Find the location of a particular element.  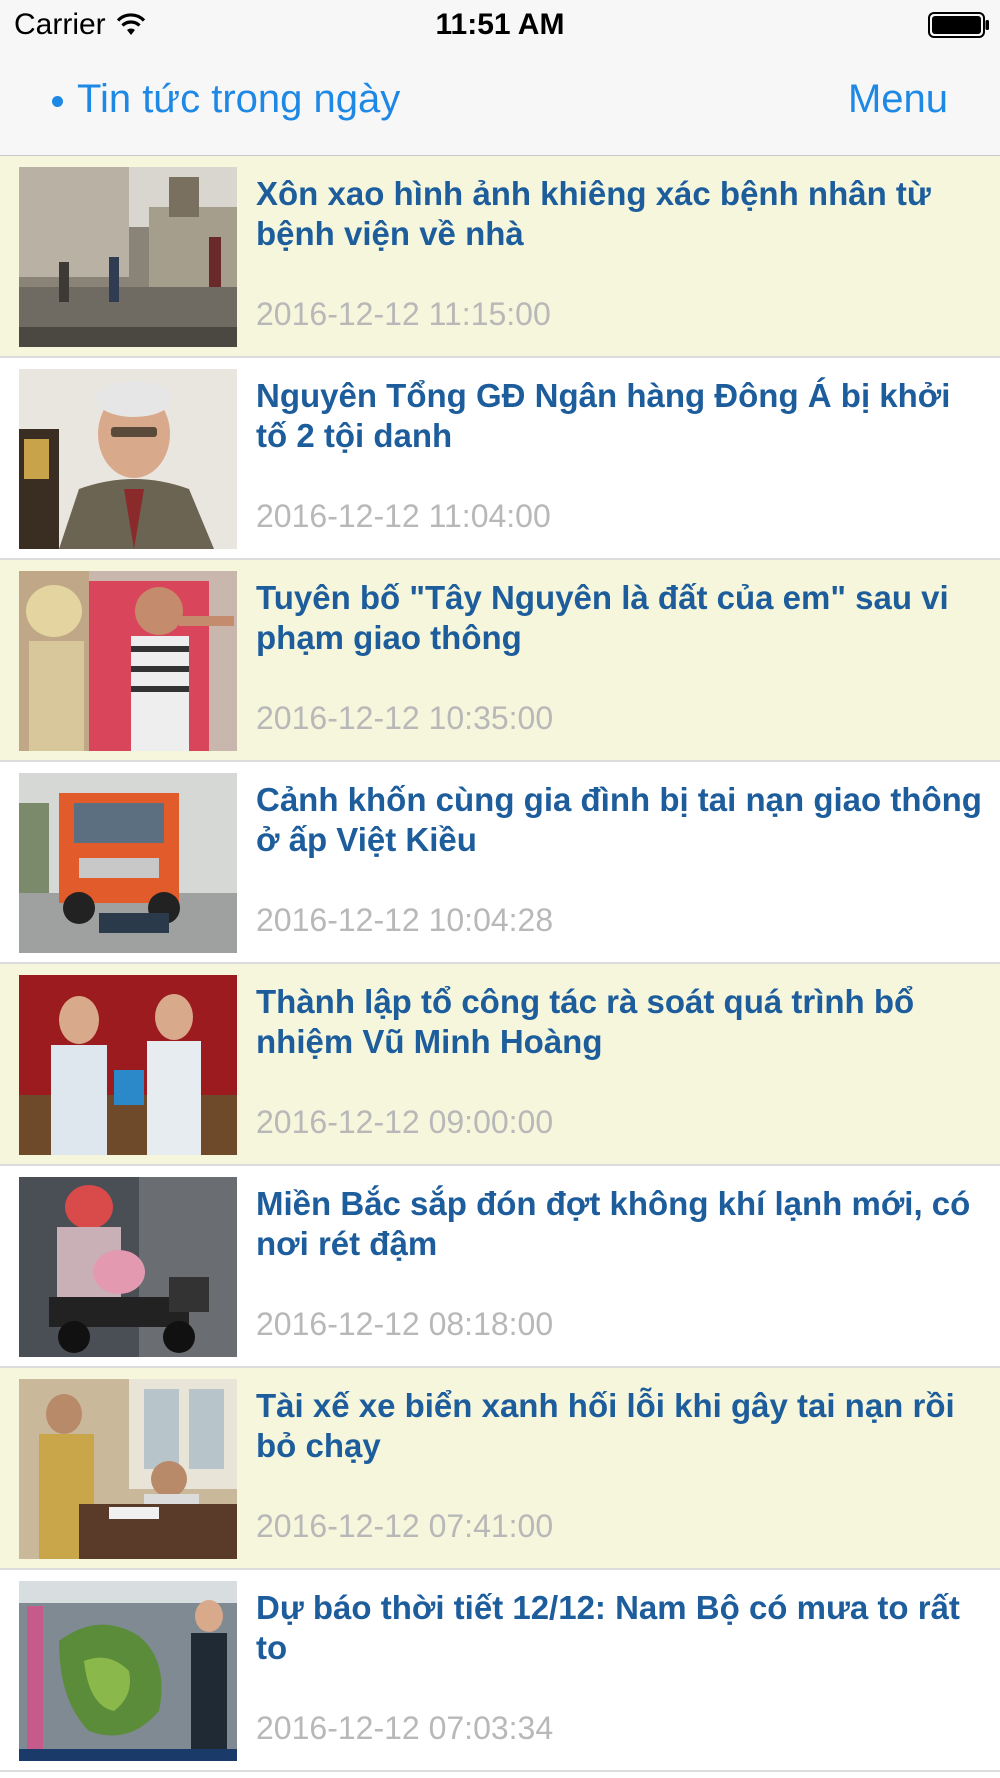

motorbike-cold-weather-image is located at coordinates (128, 1267).